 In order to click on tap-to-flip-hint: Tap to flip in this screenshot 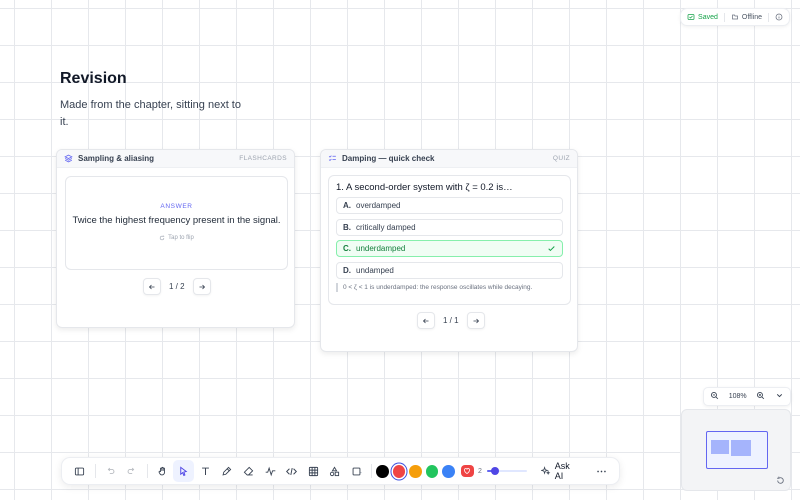, I will do `click(176, 238)`.